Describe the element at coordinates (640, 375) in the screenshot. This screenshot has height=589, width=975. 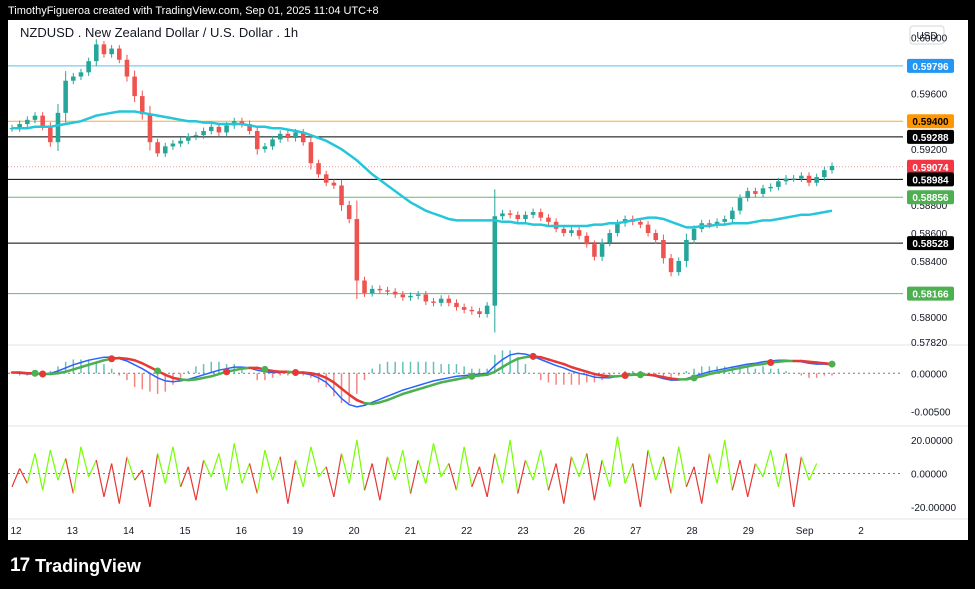
I see `macd-cross-up-marker` at that location.